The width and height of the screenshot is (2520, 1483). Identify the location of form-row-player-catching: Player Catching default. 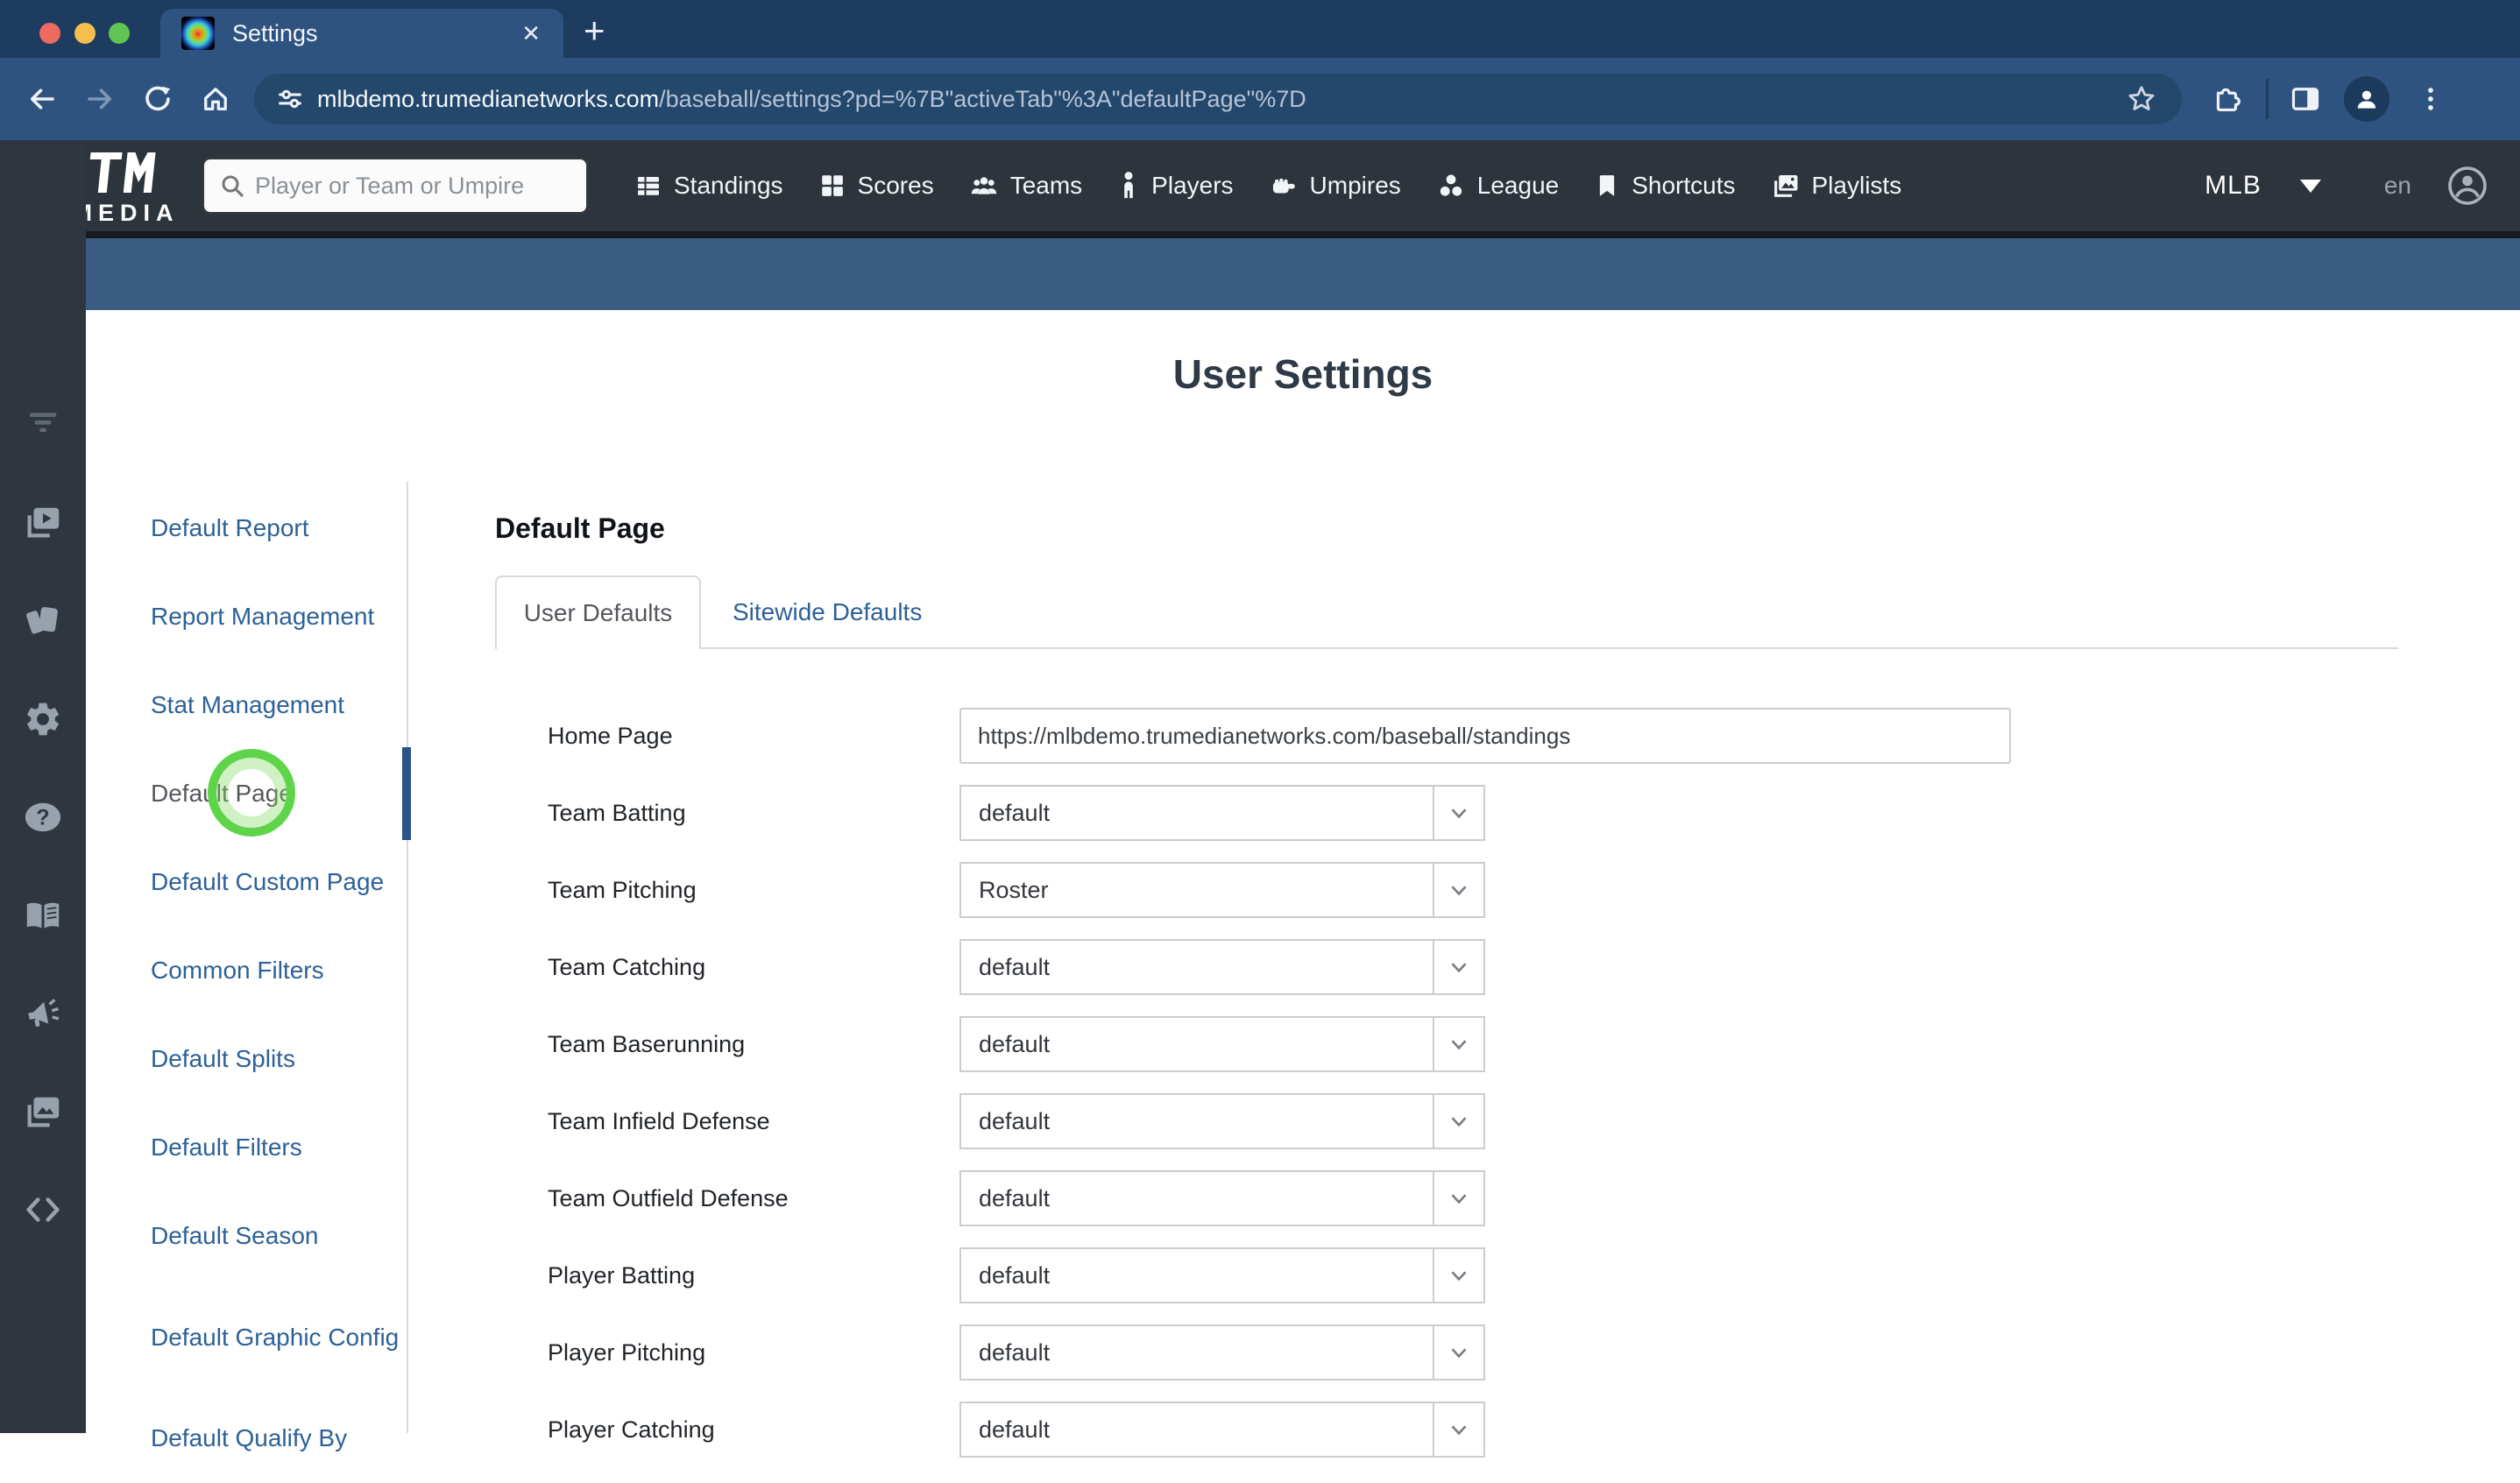
(1301, 1430).